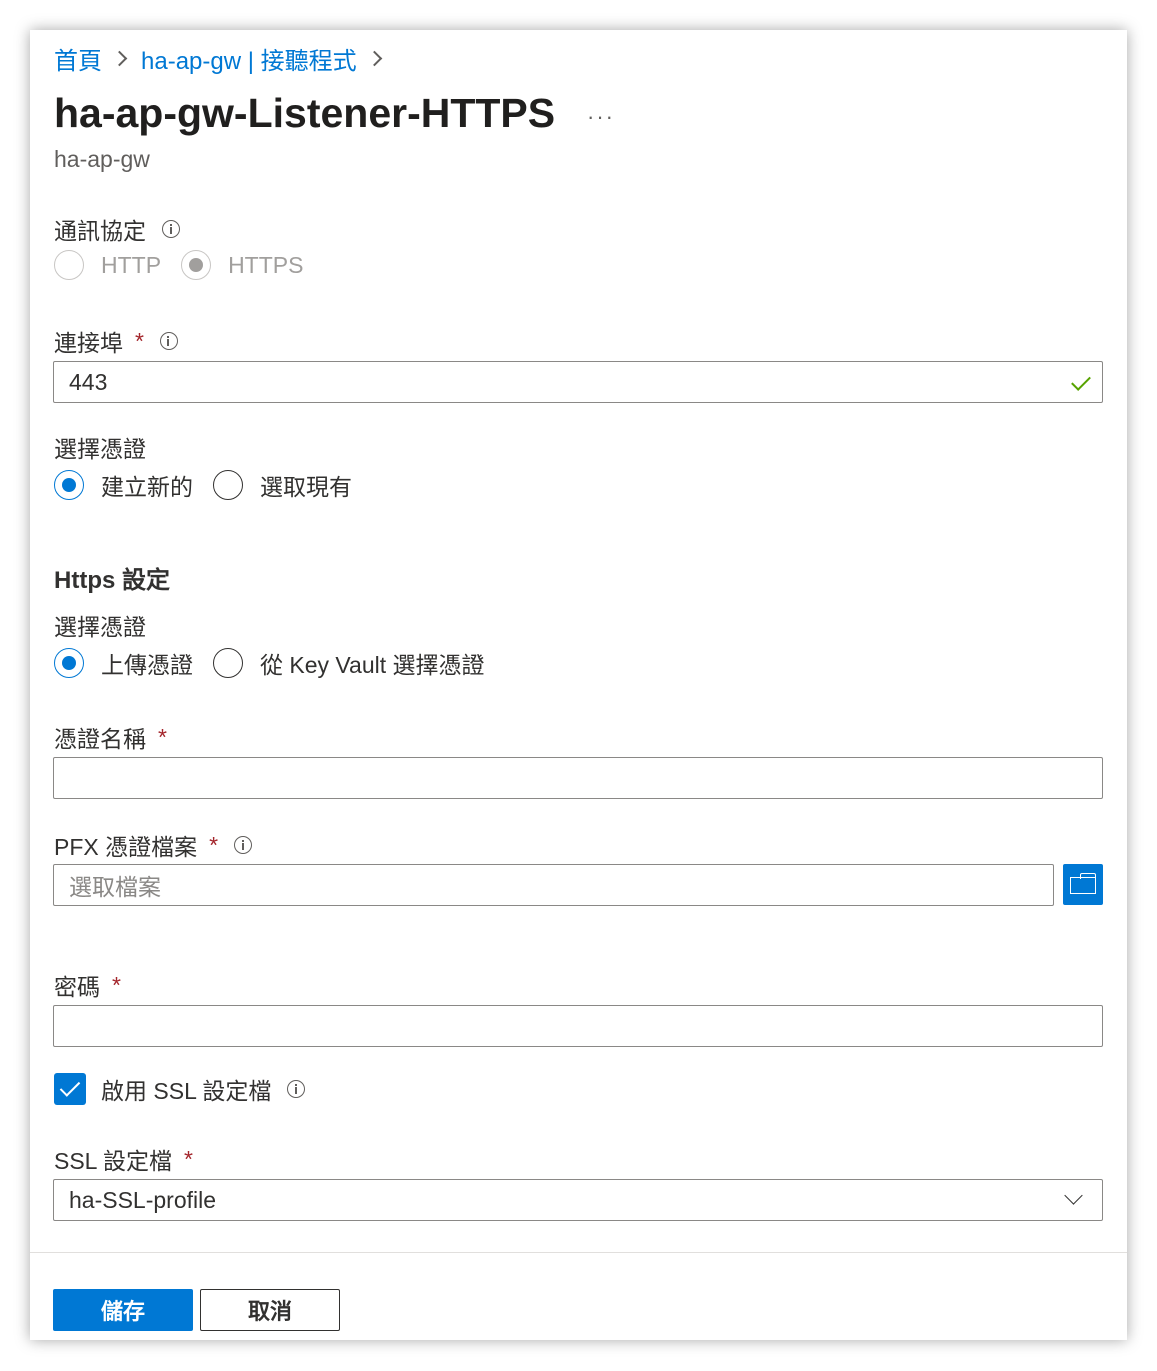 This screenshot has height=1371, width=1157. Describe the element at coordinates (1081, 381) in the screenshot. I see `checkmark-icon` at that location.